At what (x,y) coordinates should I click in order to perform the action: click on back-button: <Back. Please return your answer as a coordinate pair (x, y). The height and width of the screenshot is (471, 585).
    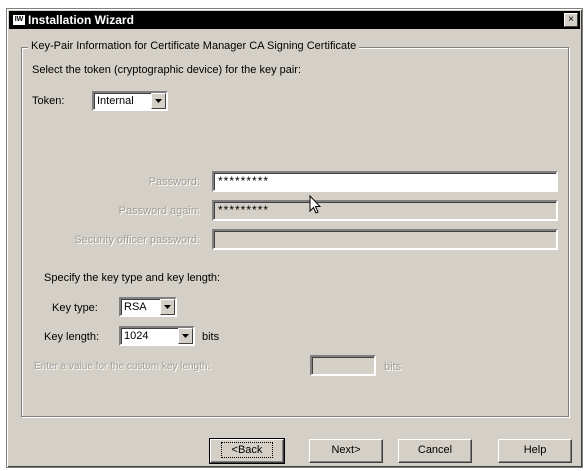
    Looking at the image, I should click on (247, 451).